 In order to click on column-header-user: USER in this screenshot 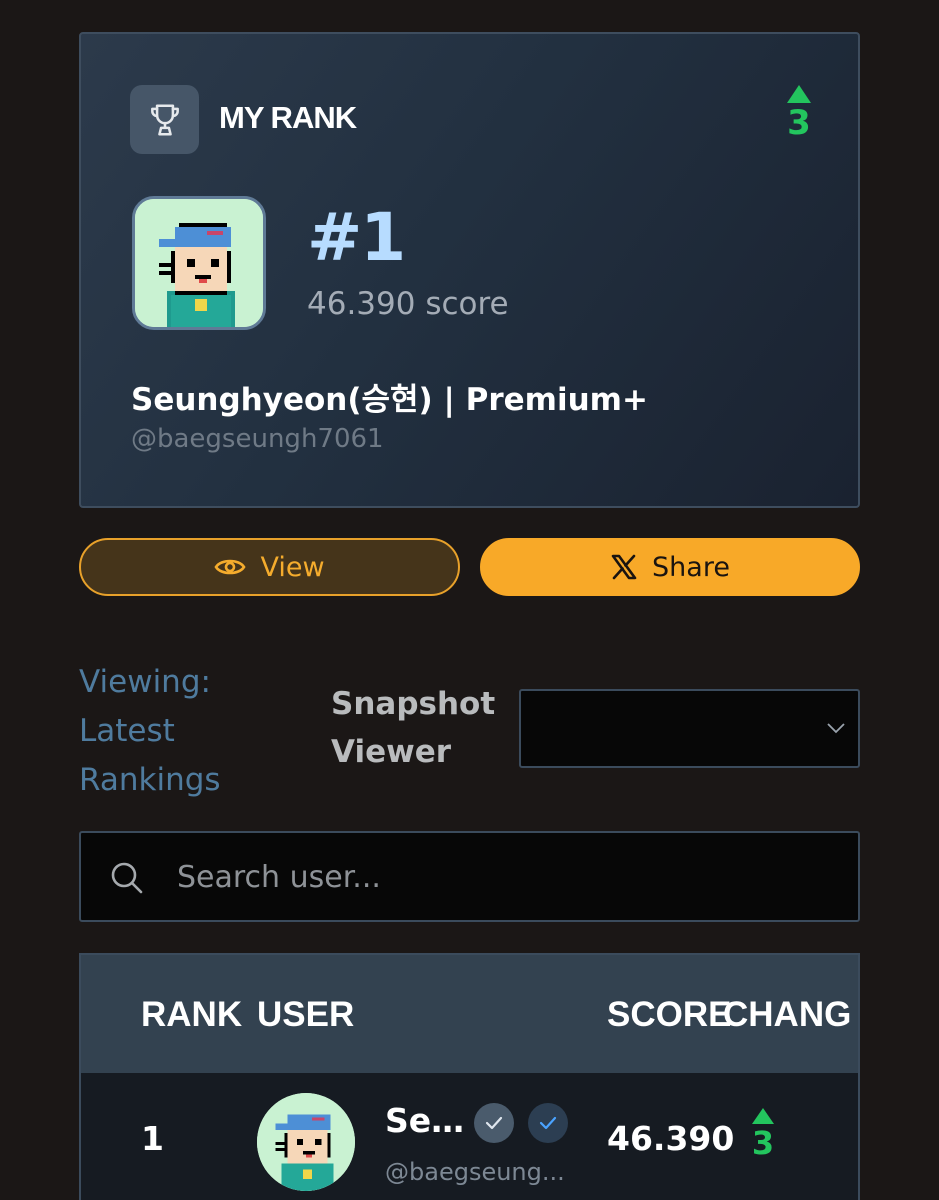, I will do `click(305, 1015)`.